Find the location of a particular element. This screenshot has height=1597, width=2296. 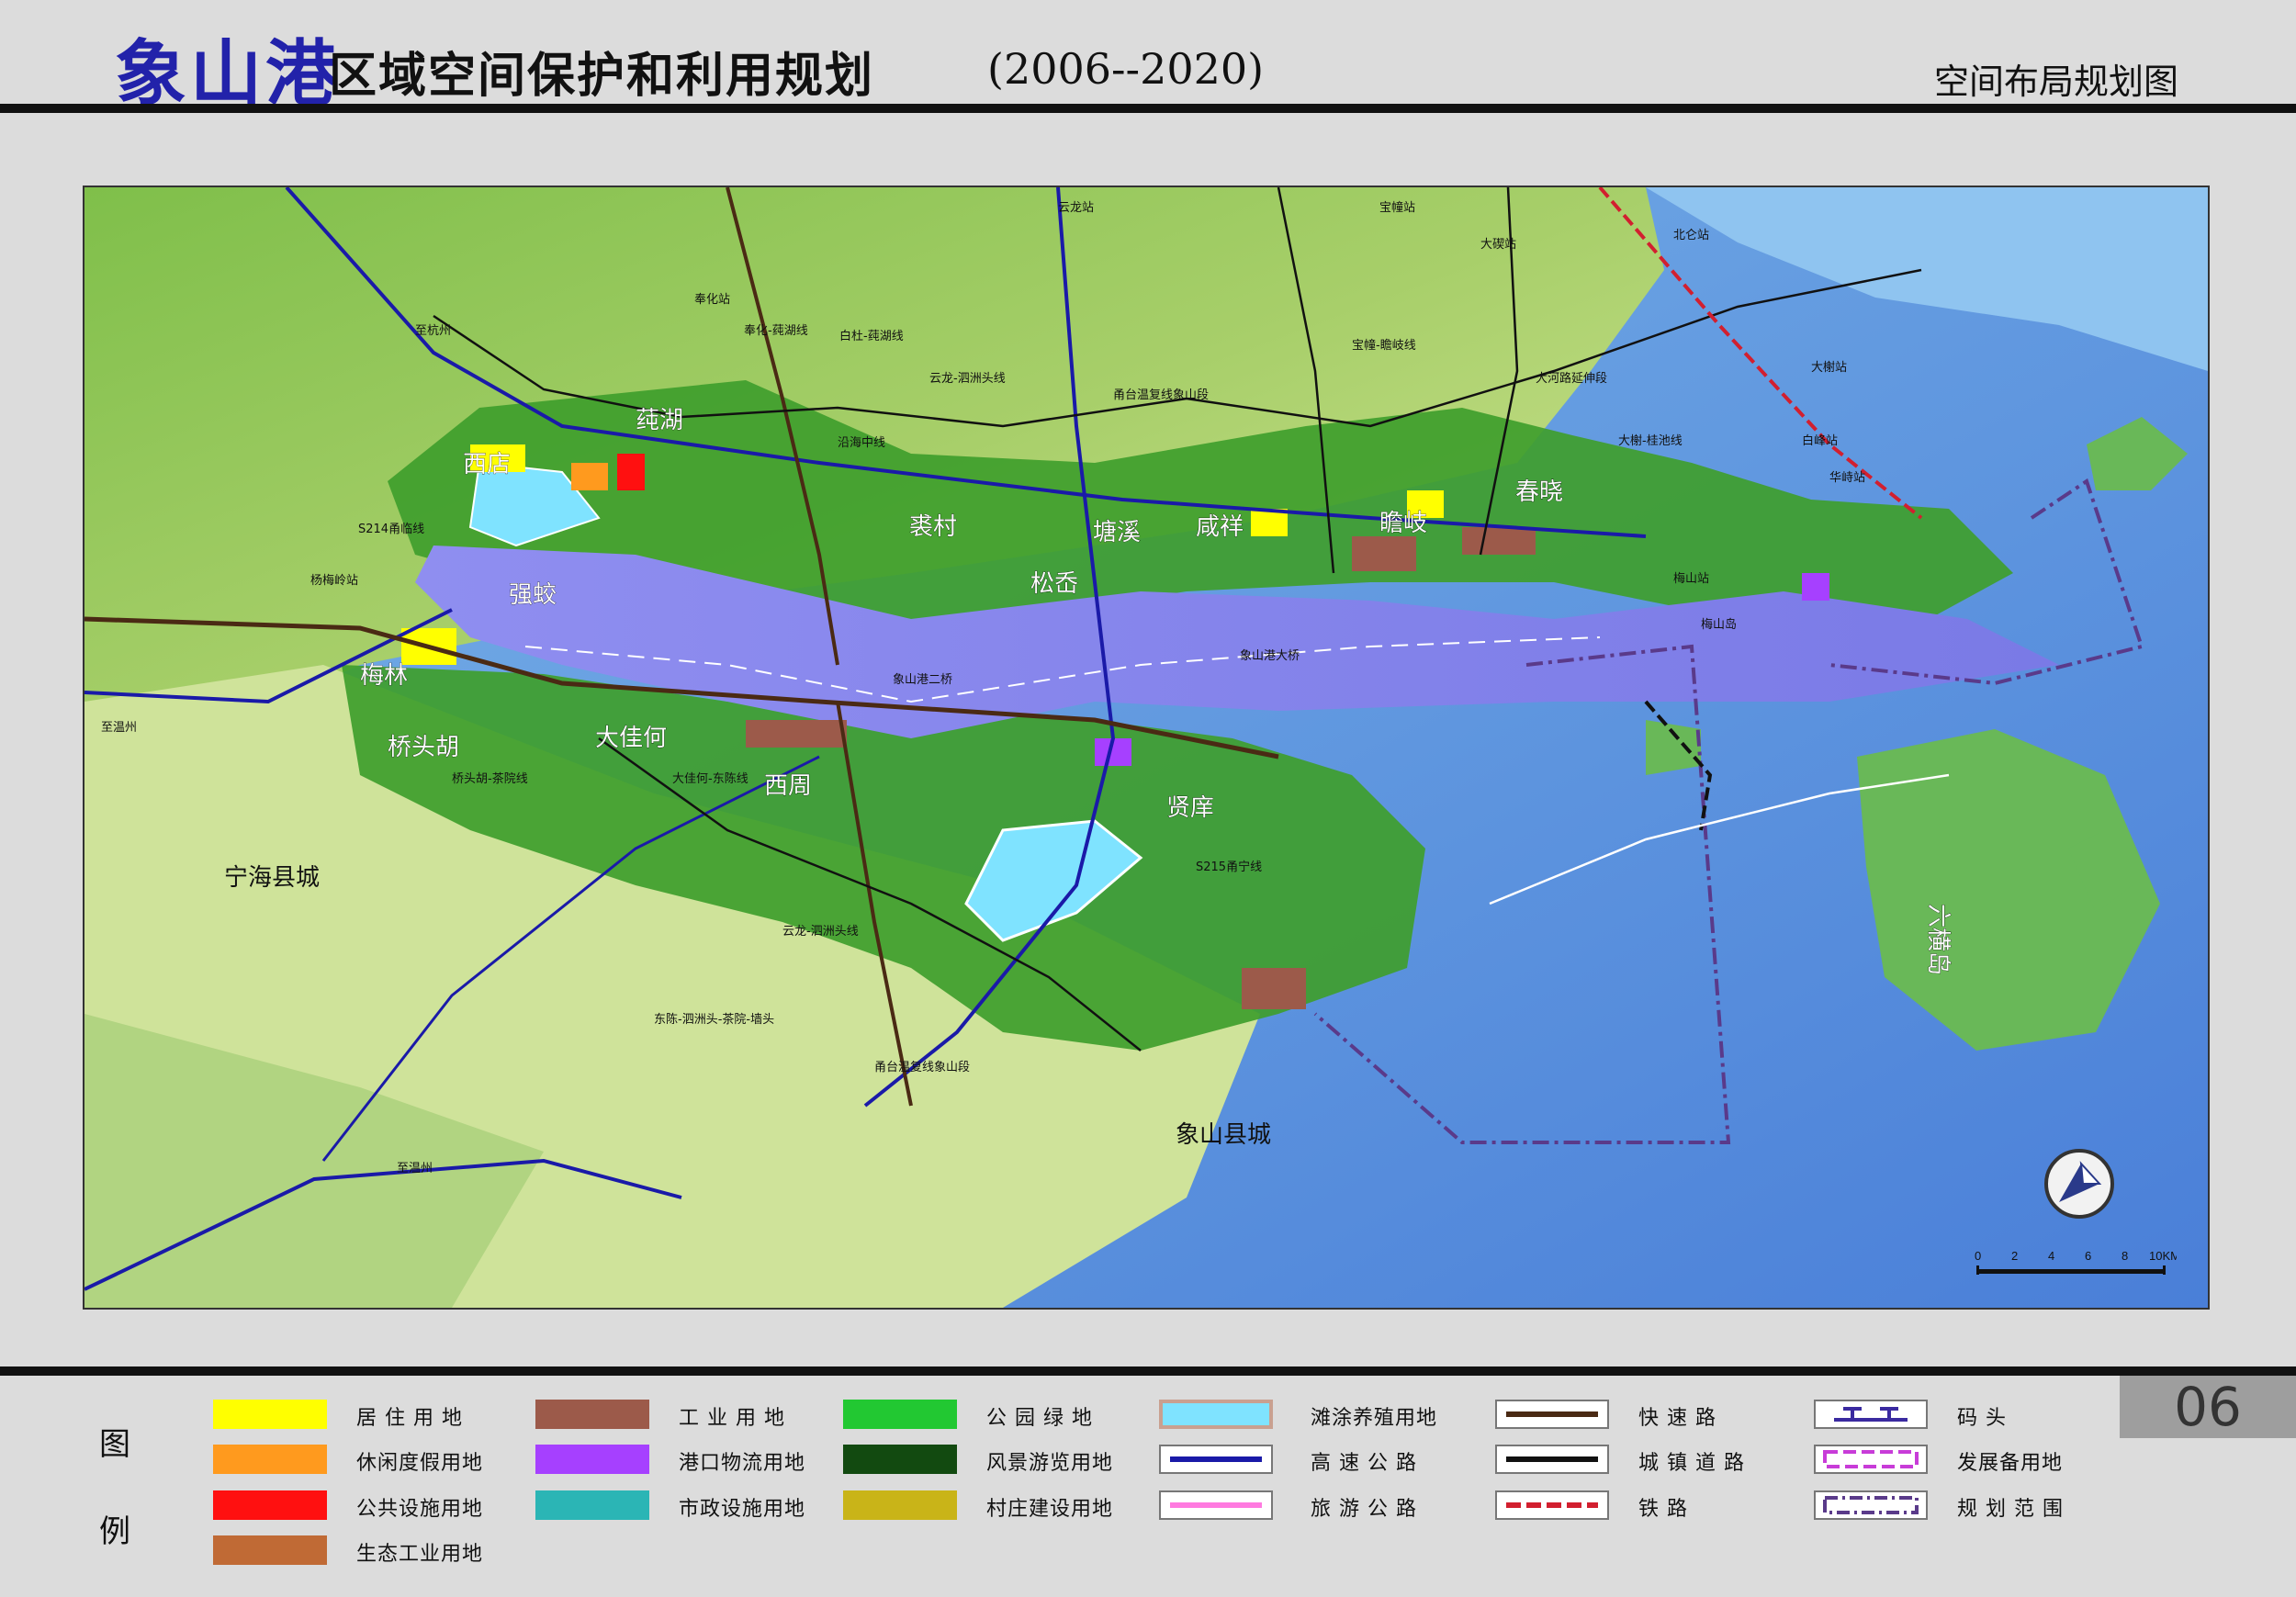

place-chunxiao: 春晓 is located at coordinates (1539, 492).